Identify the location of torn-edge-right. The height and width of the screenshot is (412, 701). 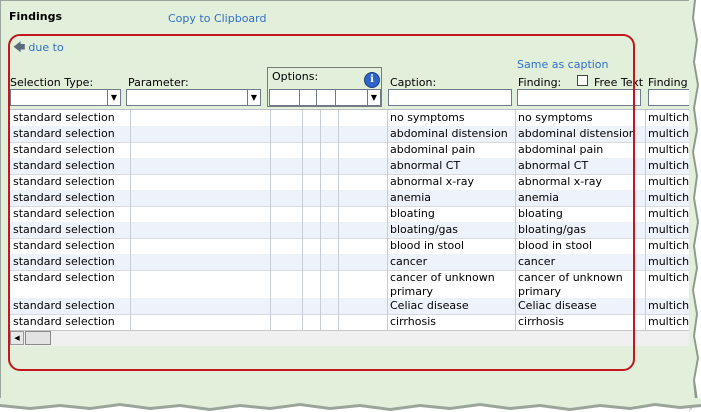
(694, 206).